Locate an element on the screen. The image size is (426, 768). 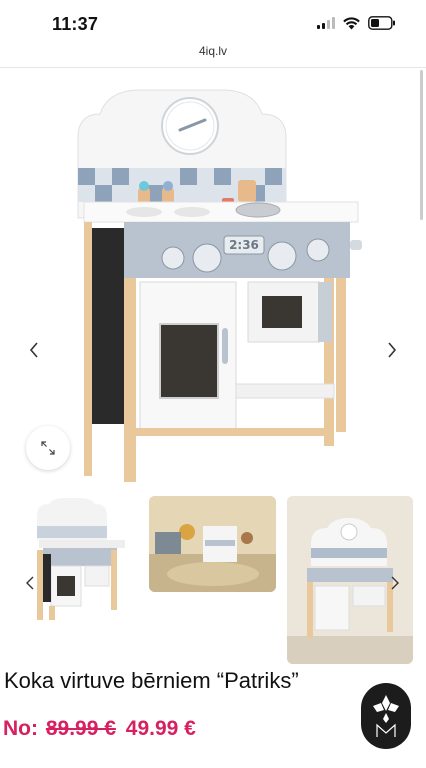
price-new: 49.99 € is located at coordinates (160, 728).